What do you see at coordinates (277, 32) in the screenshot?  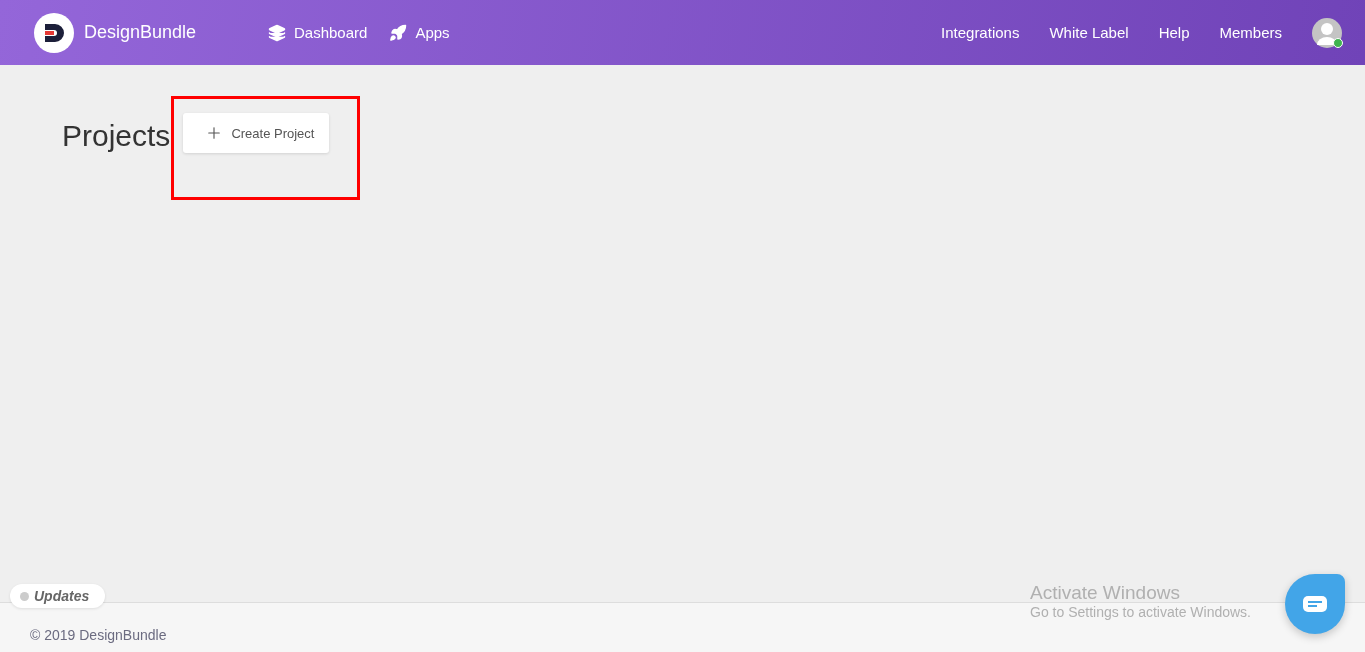 I see `layers-icon` at bounding box center [277, 32].